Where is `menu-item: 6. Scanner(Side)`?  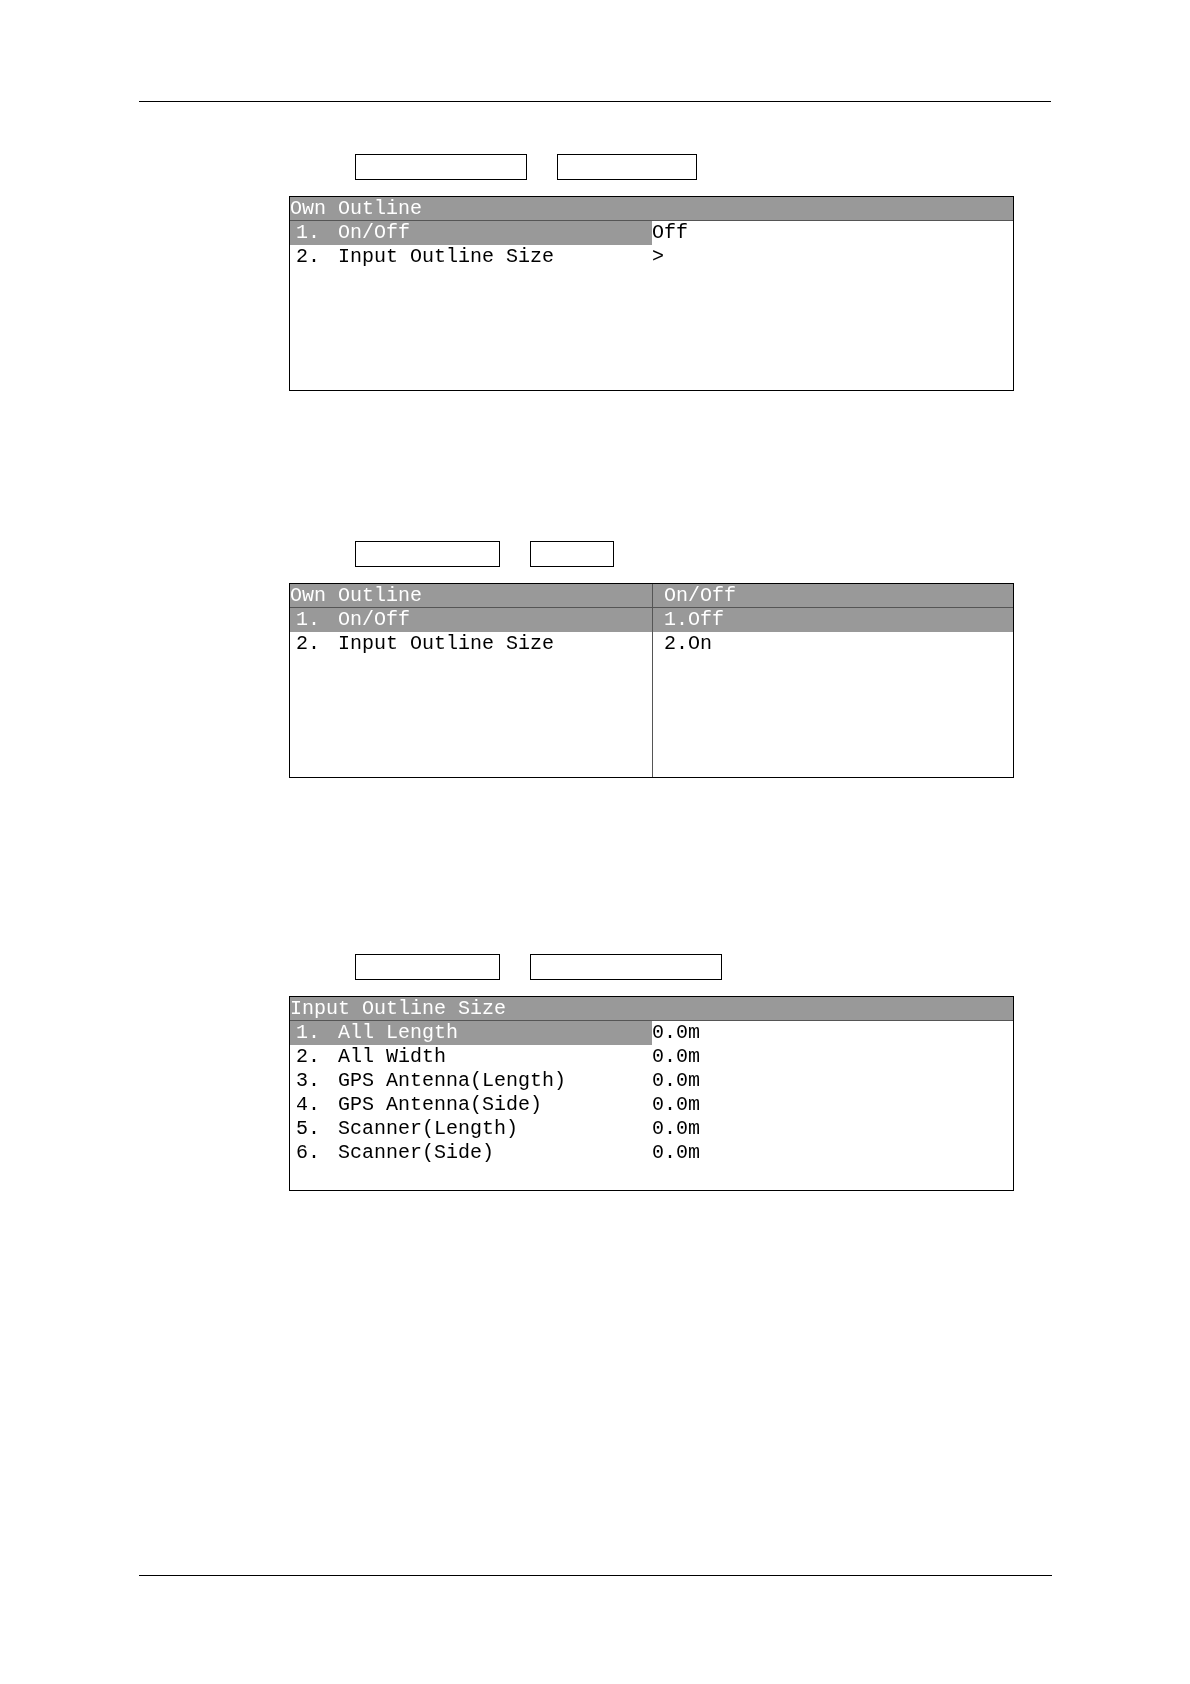
menu-item: 6. Scanner(Side) is located at coordinates (471, 1153).